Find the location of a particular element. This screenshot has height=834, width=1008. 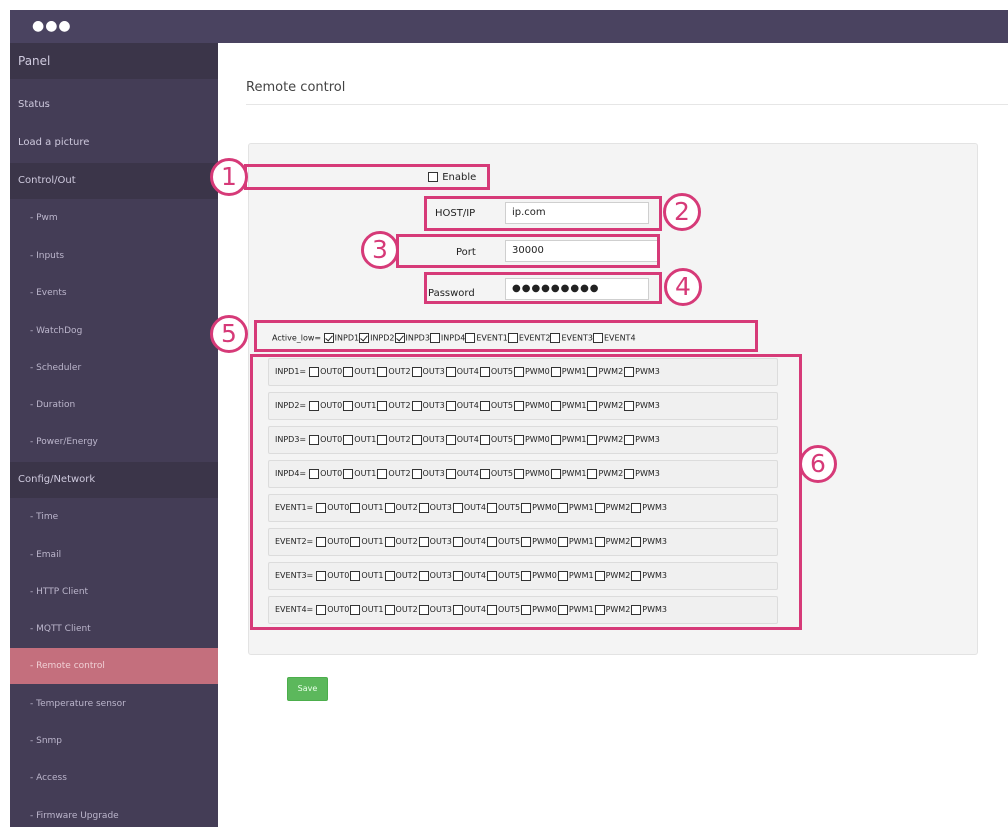

sidebar-item: Panel is located at coordinates (114, 61).